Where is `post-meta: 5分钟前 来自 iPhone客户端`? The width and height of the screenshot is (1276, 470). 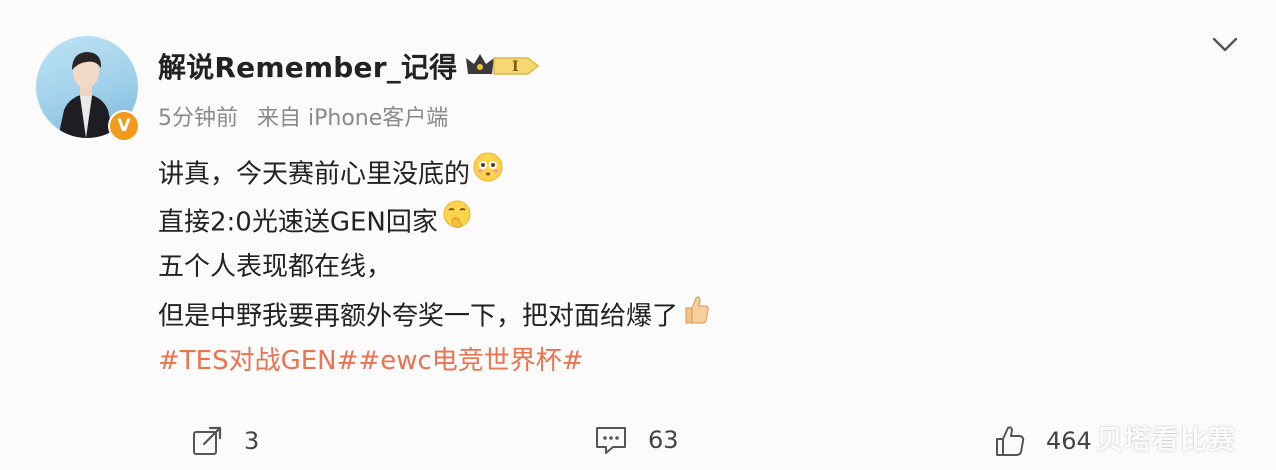 post-meta: 5分钟前 来自 iPhone客户端 is located at coordinates (303, 116).